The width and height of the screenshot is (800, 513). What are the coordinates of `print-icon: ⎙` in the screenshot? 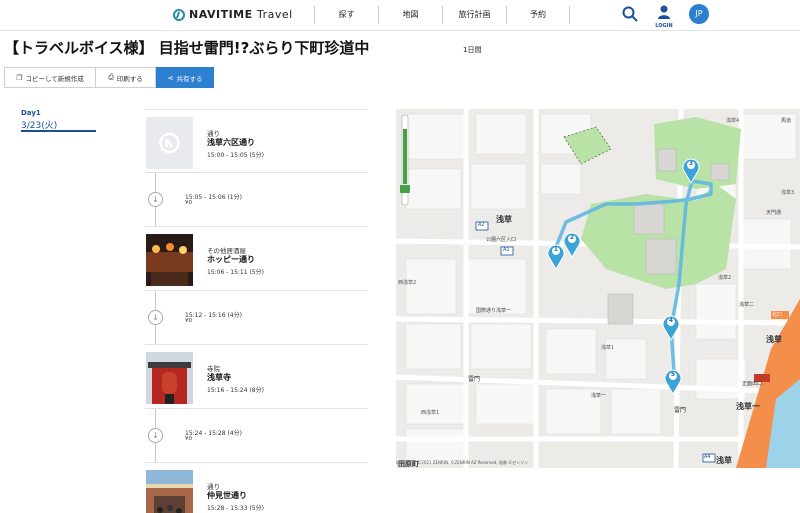 It's located at (111, 77).